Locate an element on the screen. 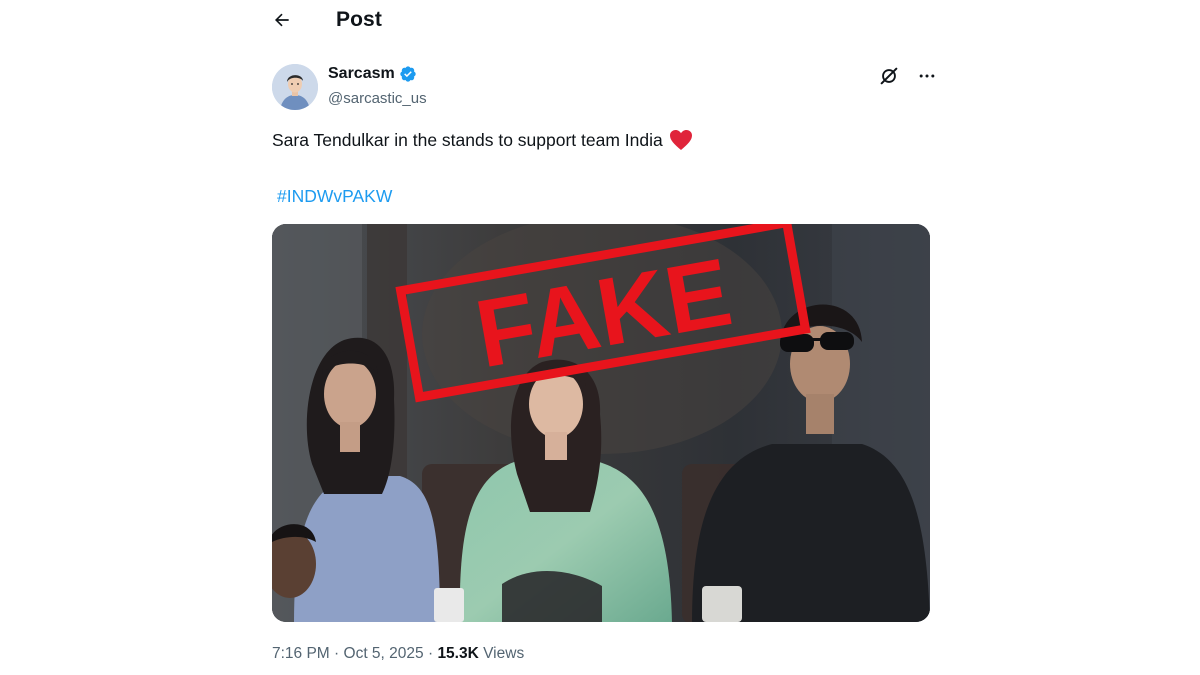 The width and height of the screenshot is (1200, 675). page-title: Post is located at coordinates (359, 19).